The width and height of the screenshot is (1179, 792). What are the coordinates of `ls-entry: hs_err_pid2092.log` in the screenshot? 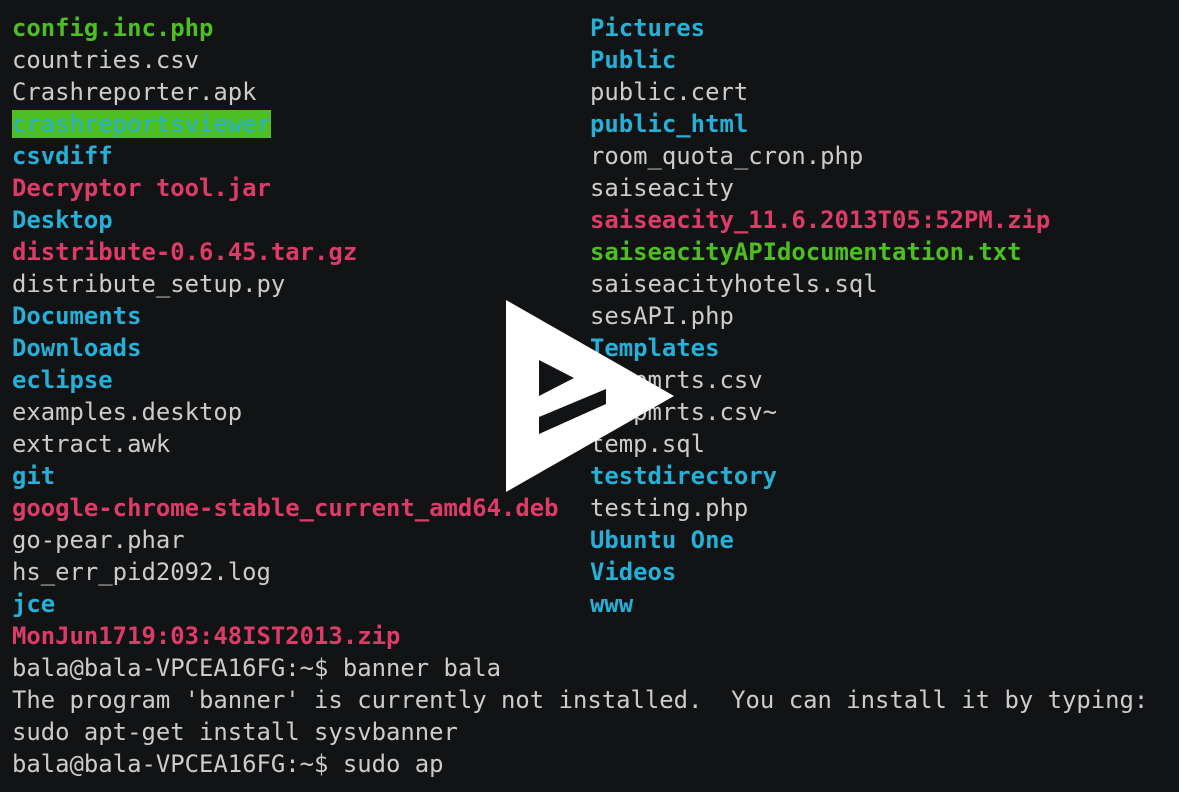 It's located at (301, 572).